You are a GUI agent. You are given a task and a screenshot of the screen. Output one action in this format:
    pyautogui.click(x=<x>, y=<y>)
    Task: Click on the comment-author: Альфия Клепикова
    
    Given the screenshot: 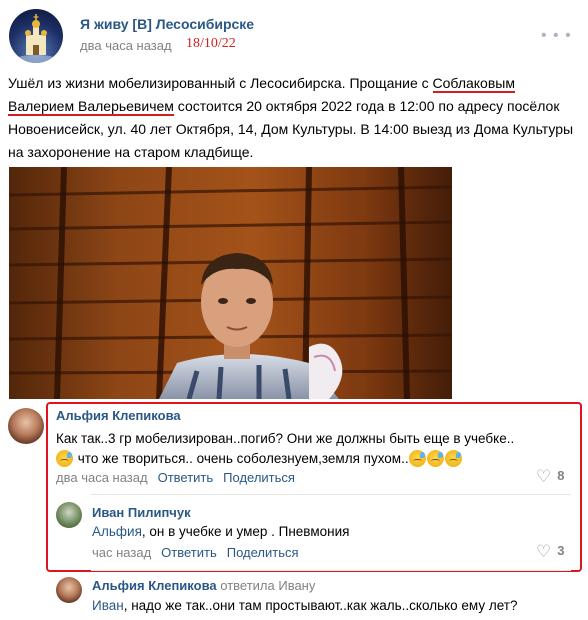 What is the action you would take?
    pyautogui.click(x=154, y=585)
    